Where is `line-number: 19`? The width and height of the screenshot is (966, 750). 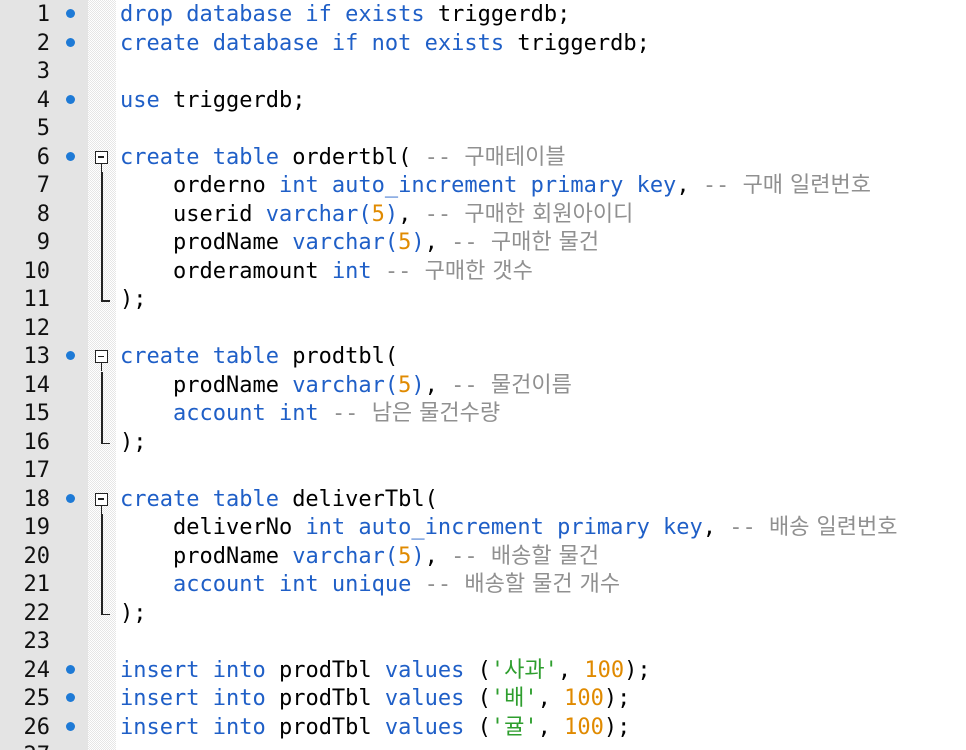 line-number: 19 is located at coordinates (37, 527).